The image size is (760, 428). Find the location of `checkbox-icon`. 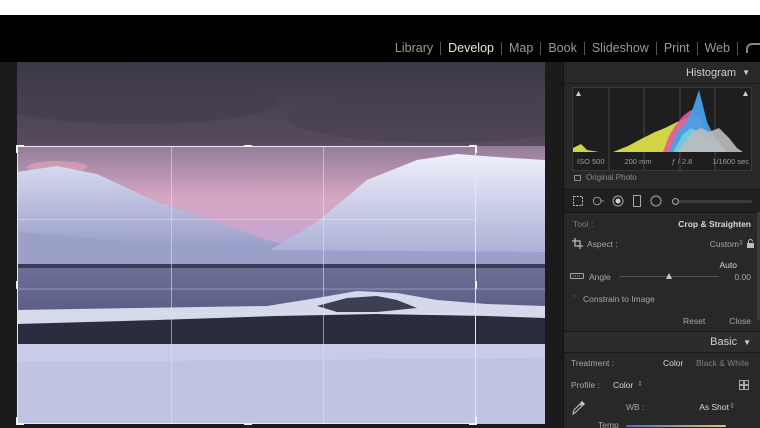

checkbox-icon is located at coordinates (577, 177).